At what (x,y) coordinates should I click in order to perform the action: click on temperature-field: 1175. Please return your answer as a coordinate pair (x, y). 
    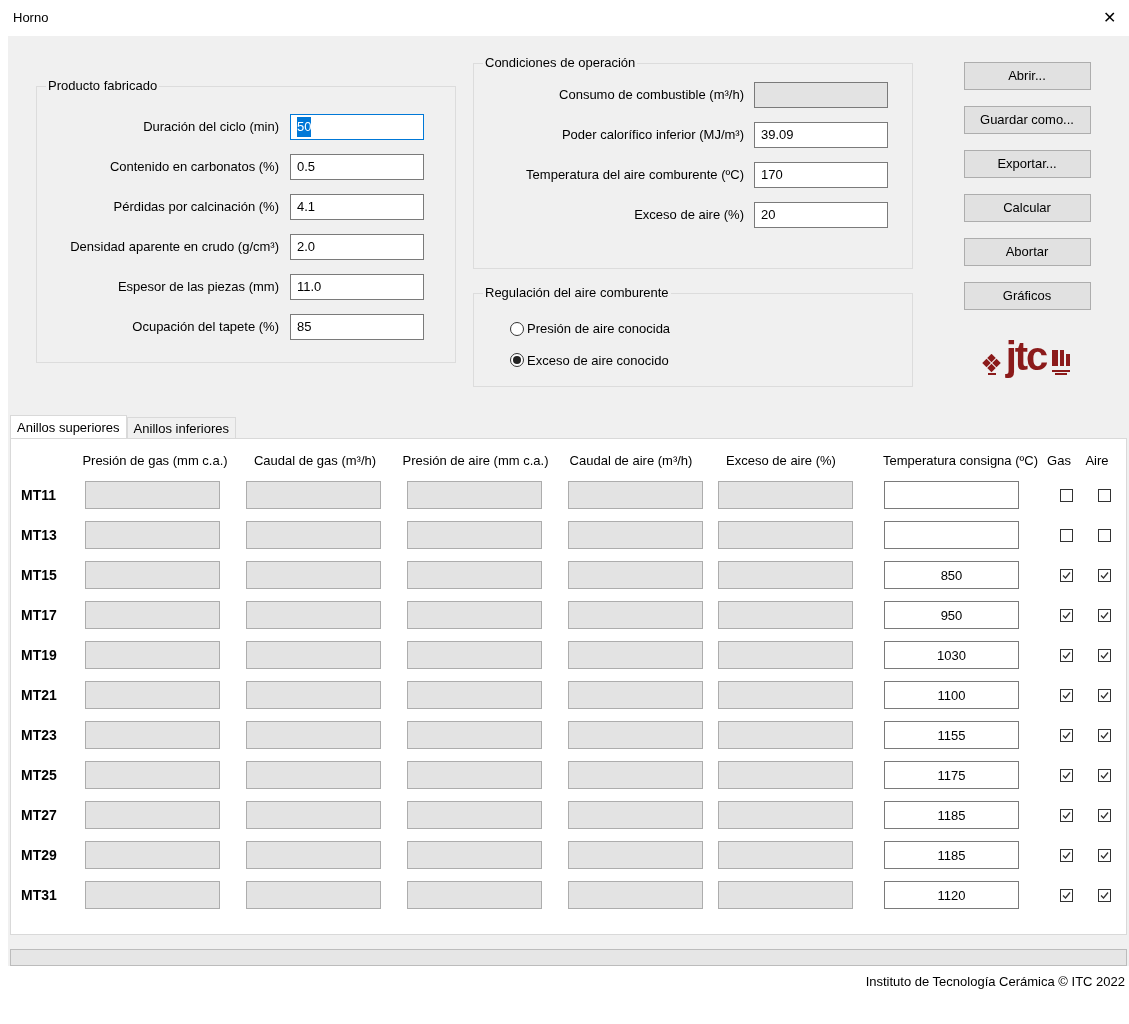
    Looking at the image, I should click on (951, 775).